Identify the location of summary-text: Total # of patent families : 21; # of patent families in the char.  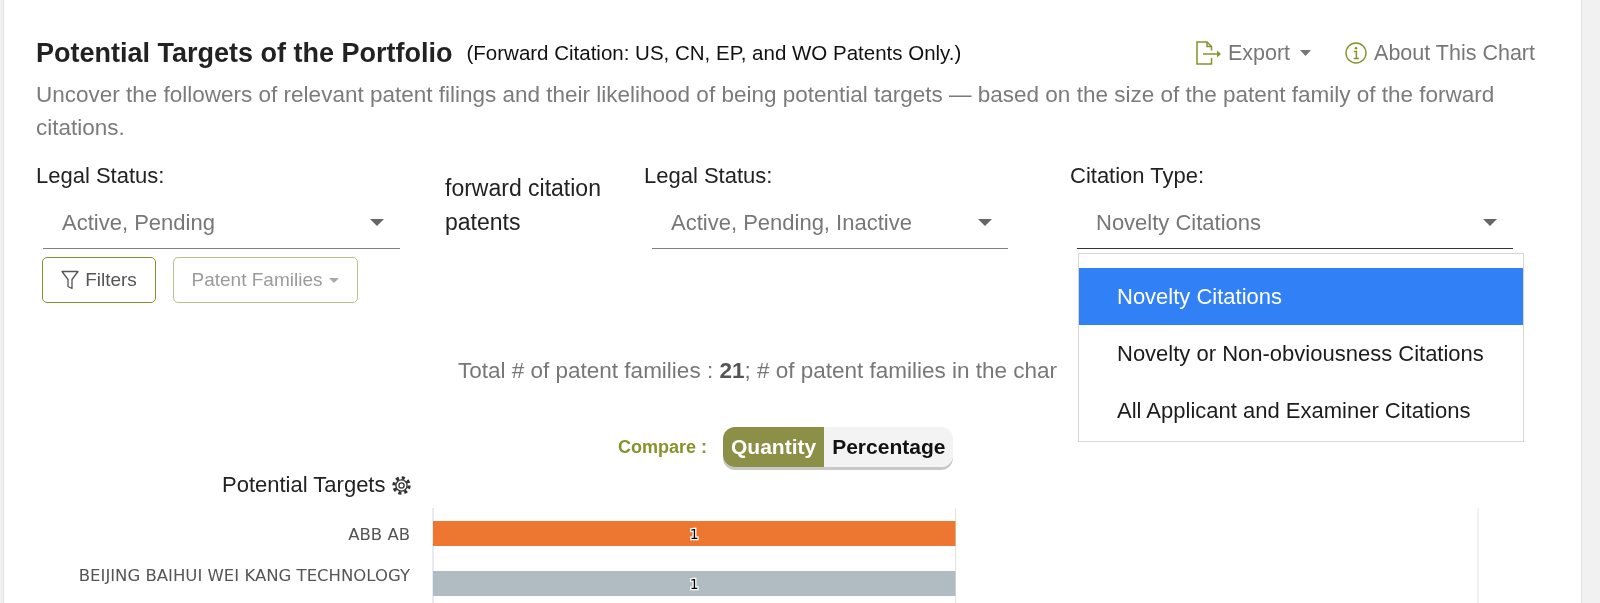
(758, 370).